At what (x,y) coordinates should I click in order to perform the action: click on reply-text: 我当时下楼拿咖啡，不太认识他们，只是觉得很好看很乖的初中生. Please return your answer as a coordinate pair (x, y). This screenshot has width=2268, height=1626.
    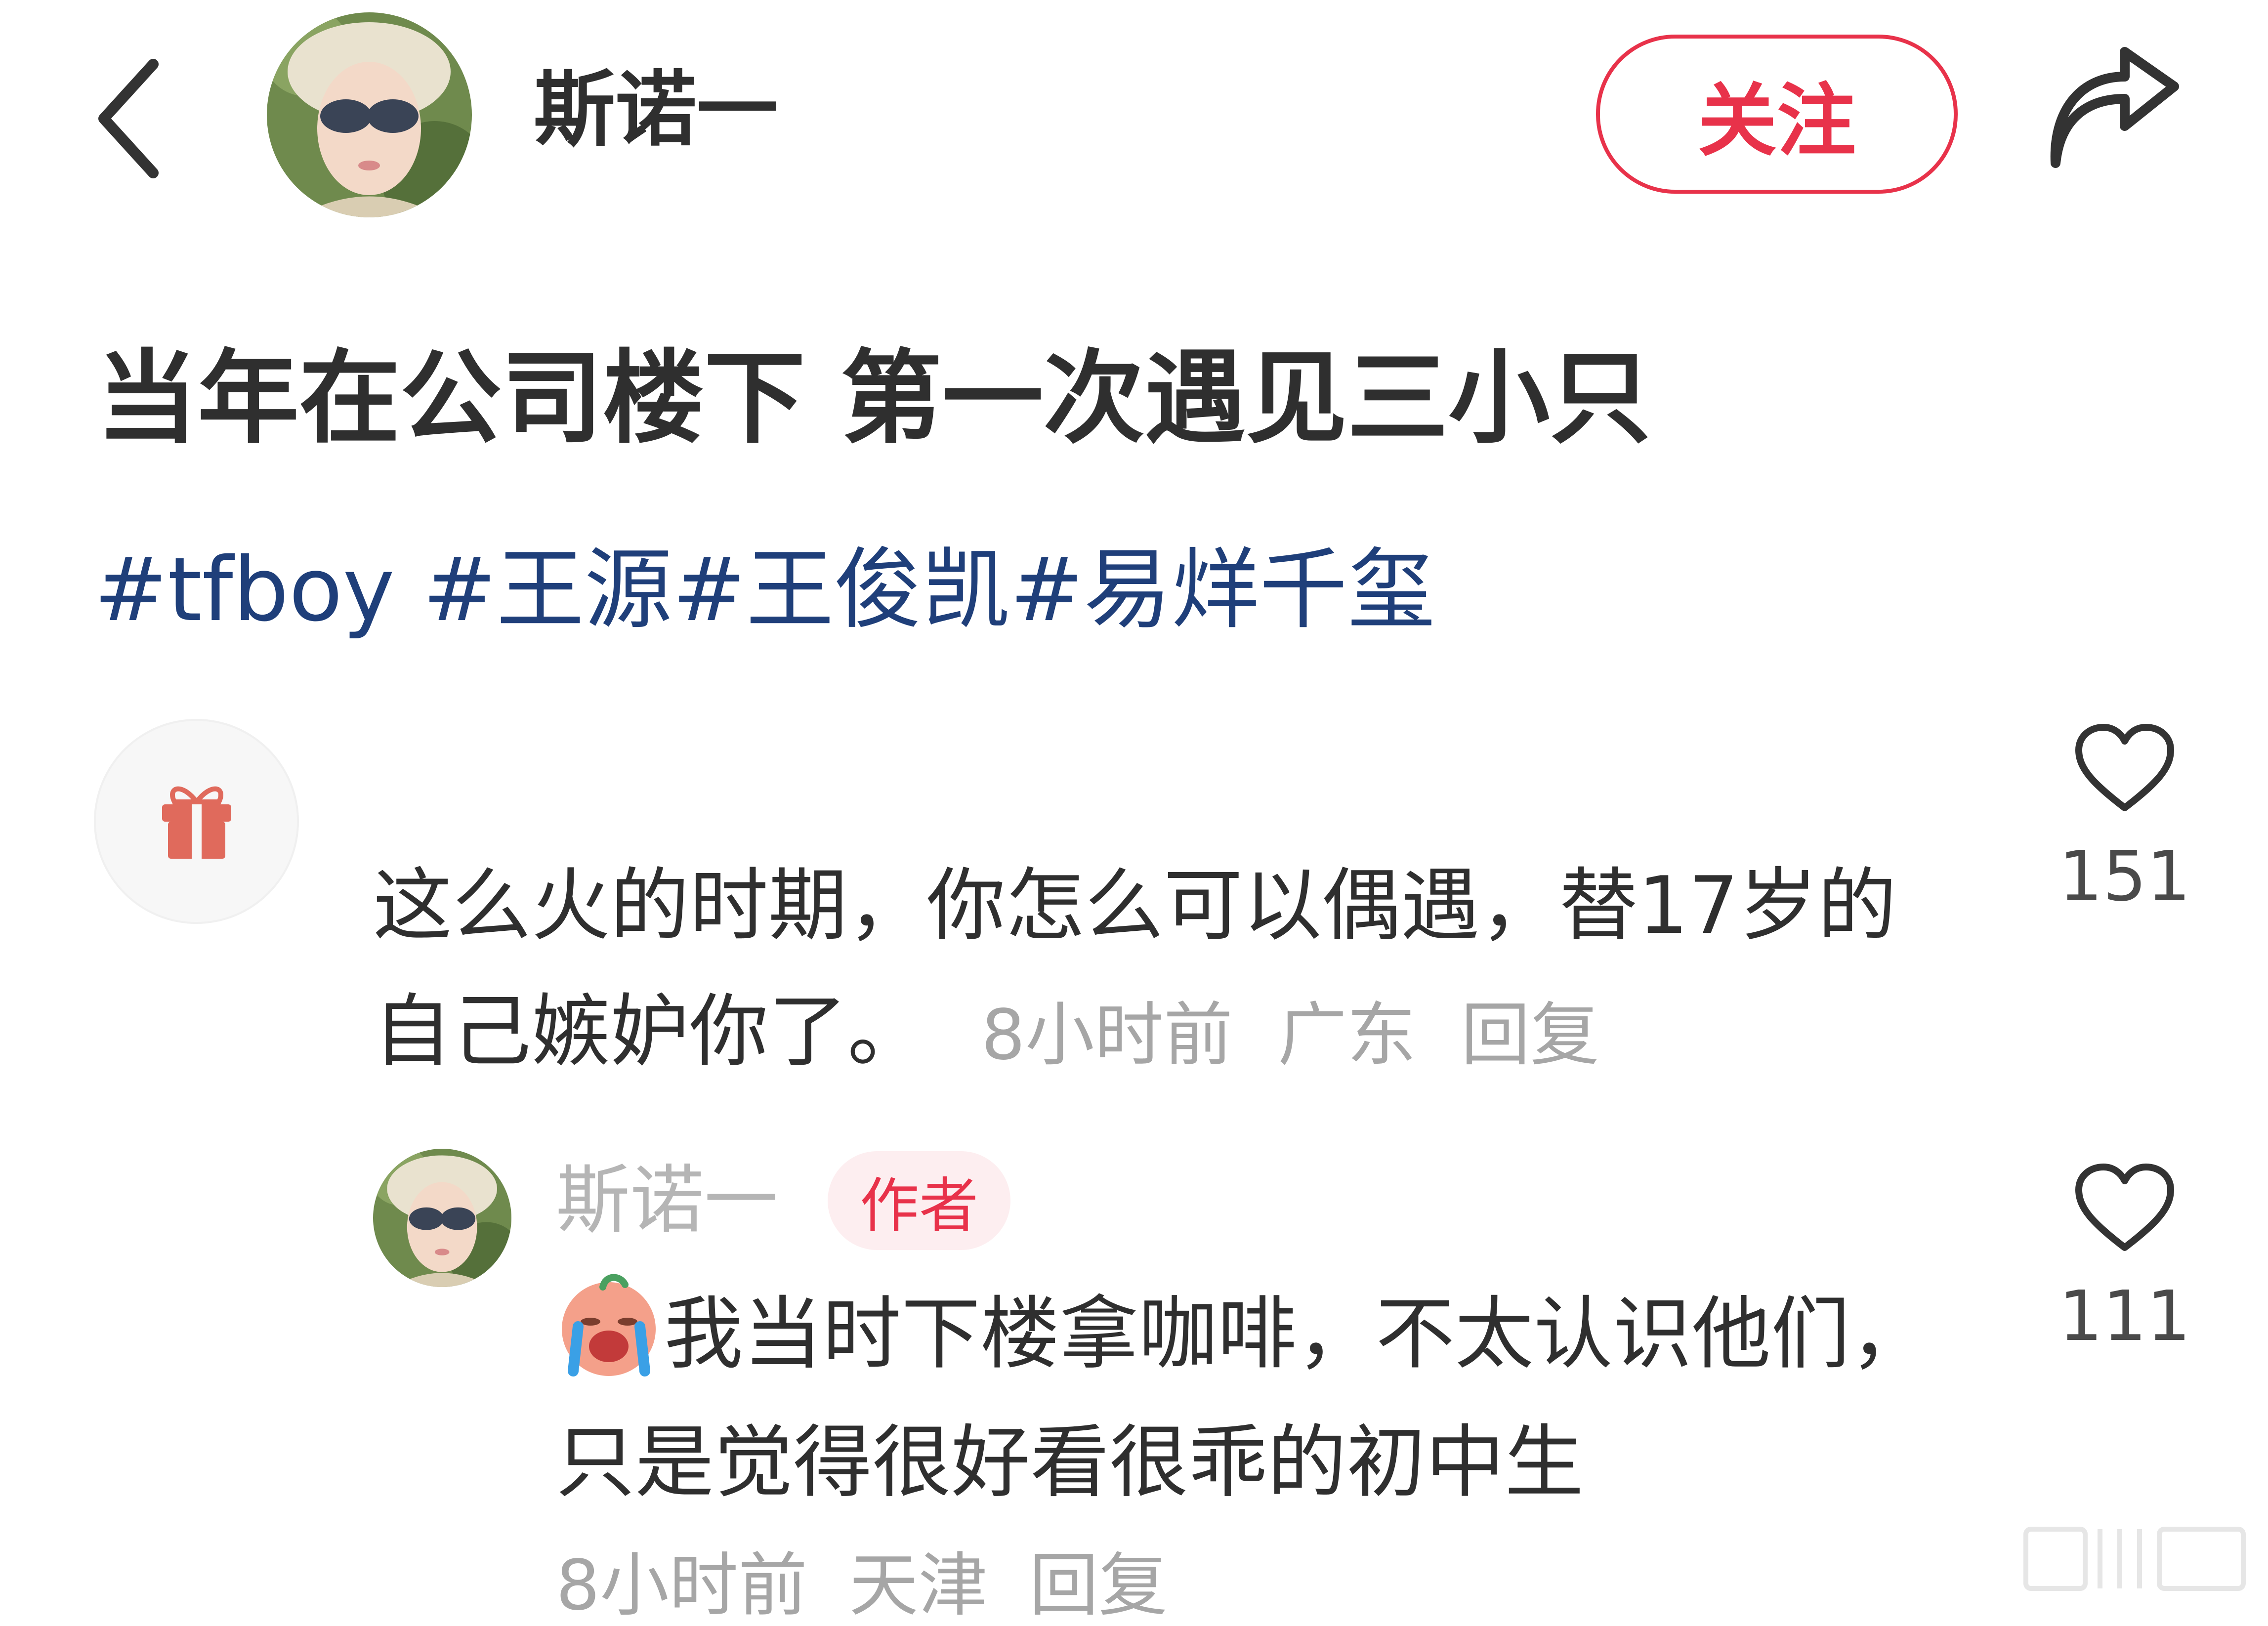
    Looking at the image, I should click on (1243, 1398).